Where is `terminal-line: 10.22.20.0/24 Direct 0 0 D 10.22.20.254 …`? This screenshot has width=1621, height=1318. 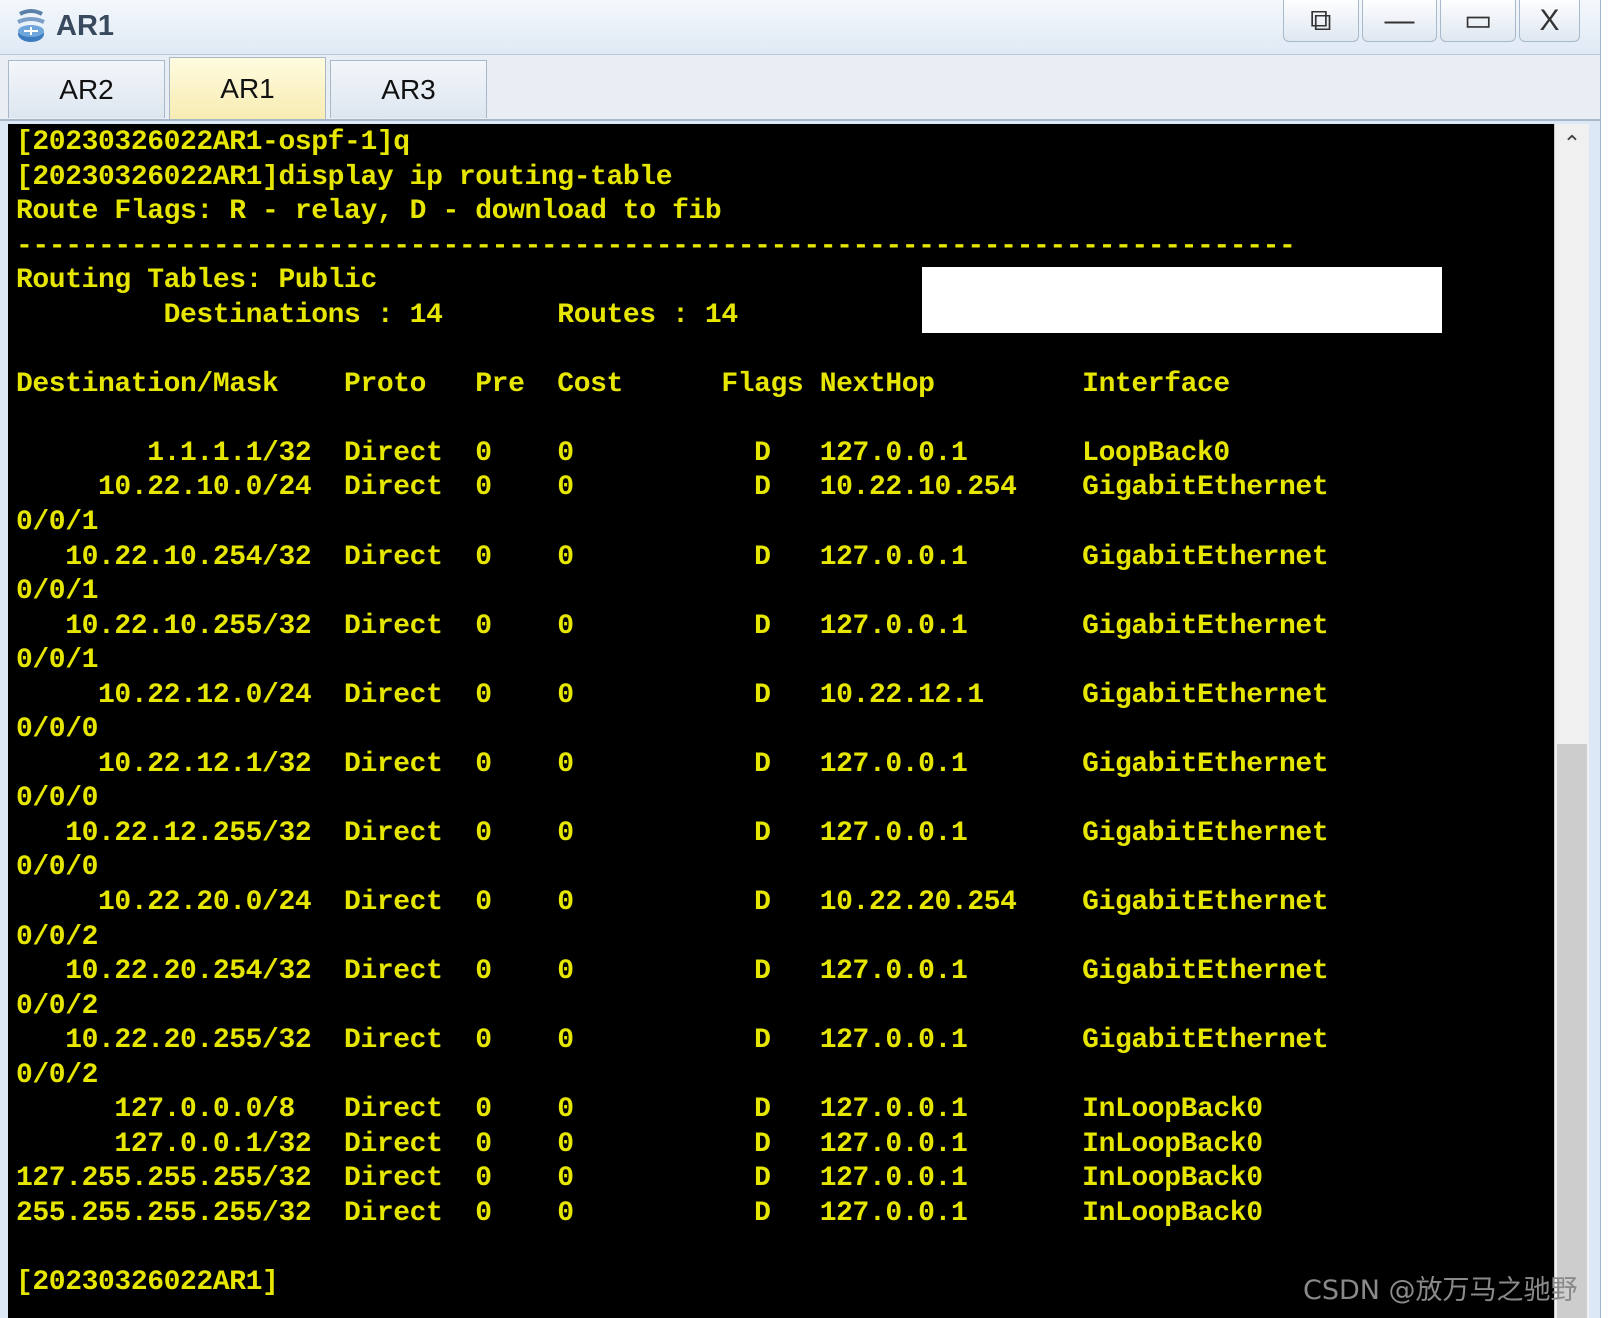 terminal-line: 10.22.20.0/24 Direct 0 0 D 10.22.20.254 … is located at coordinates (672, 903).